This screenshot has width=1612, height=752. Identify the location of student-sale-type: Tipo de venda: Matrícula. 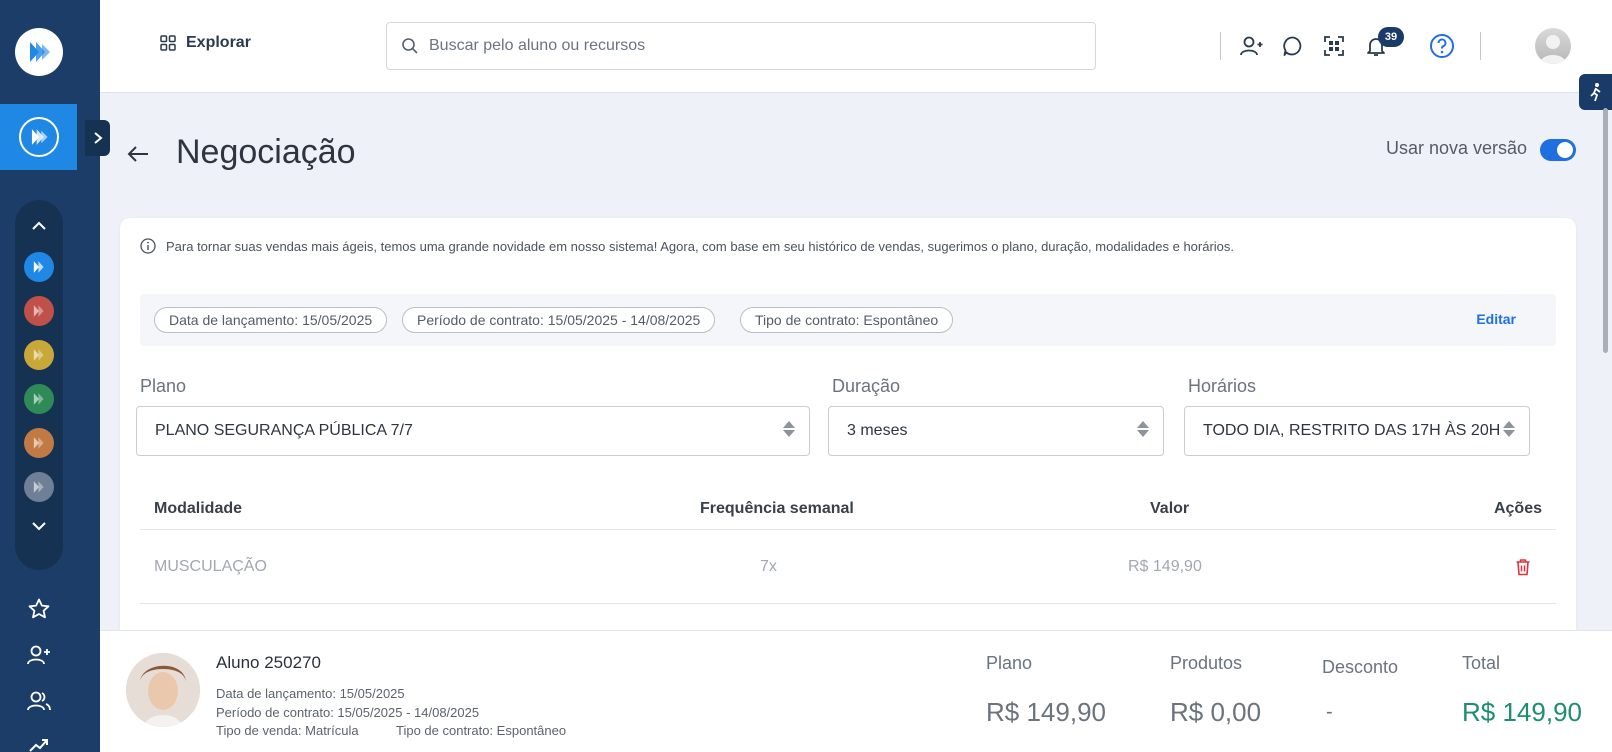
(287, 730).